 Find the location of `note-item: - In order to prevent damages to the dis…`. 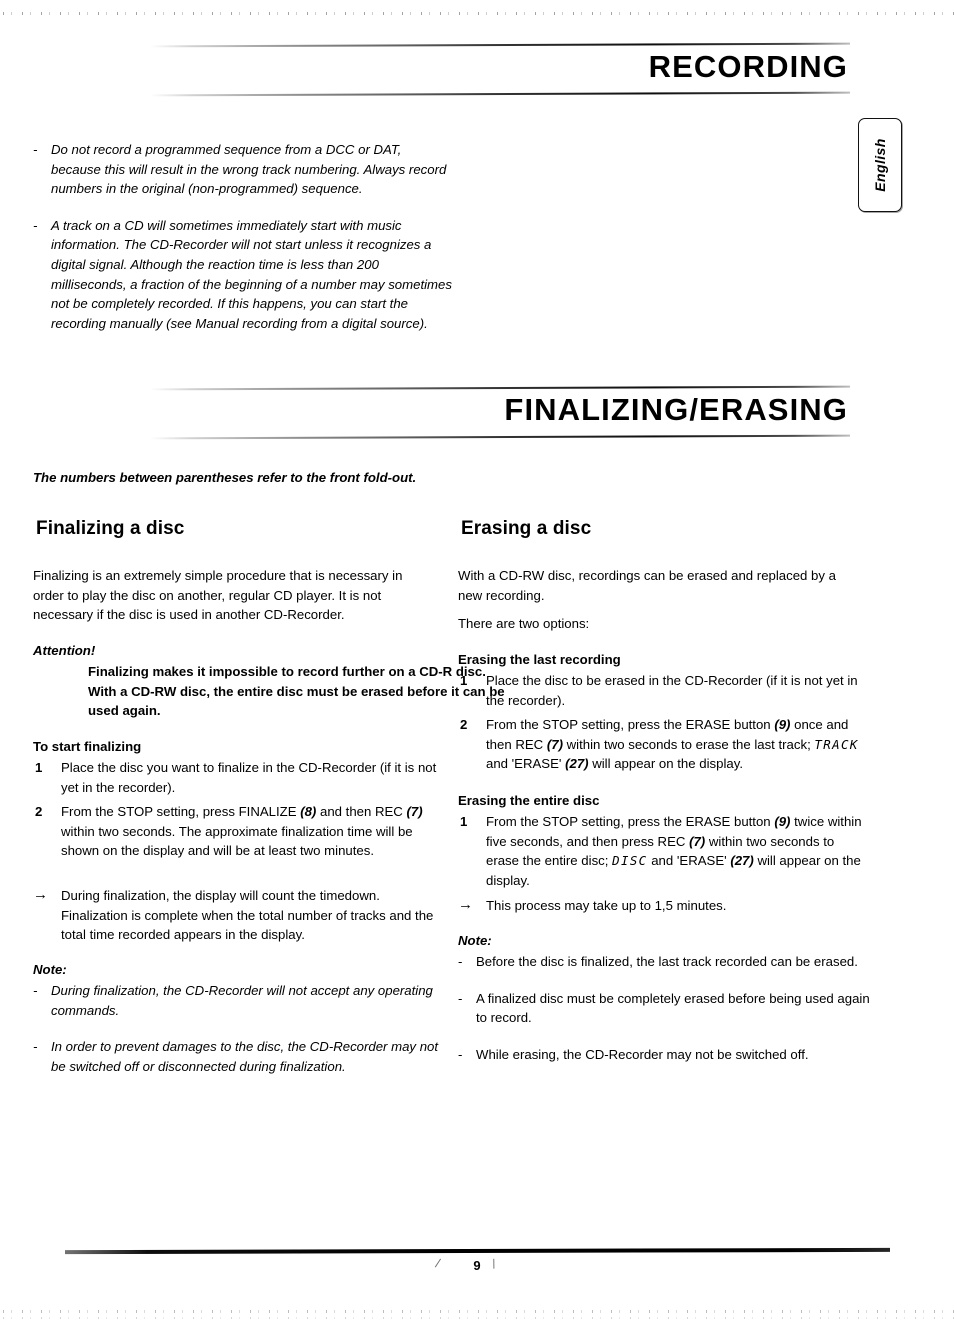

note-item: - In order to prevent damages to the dis… is located at coordinates (239, 1056).